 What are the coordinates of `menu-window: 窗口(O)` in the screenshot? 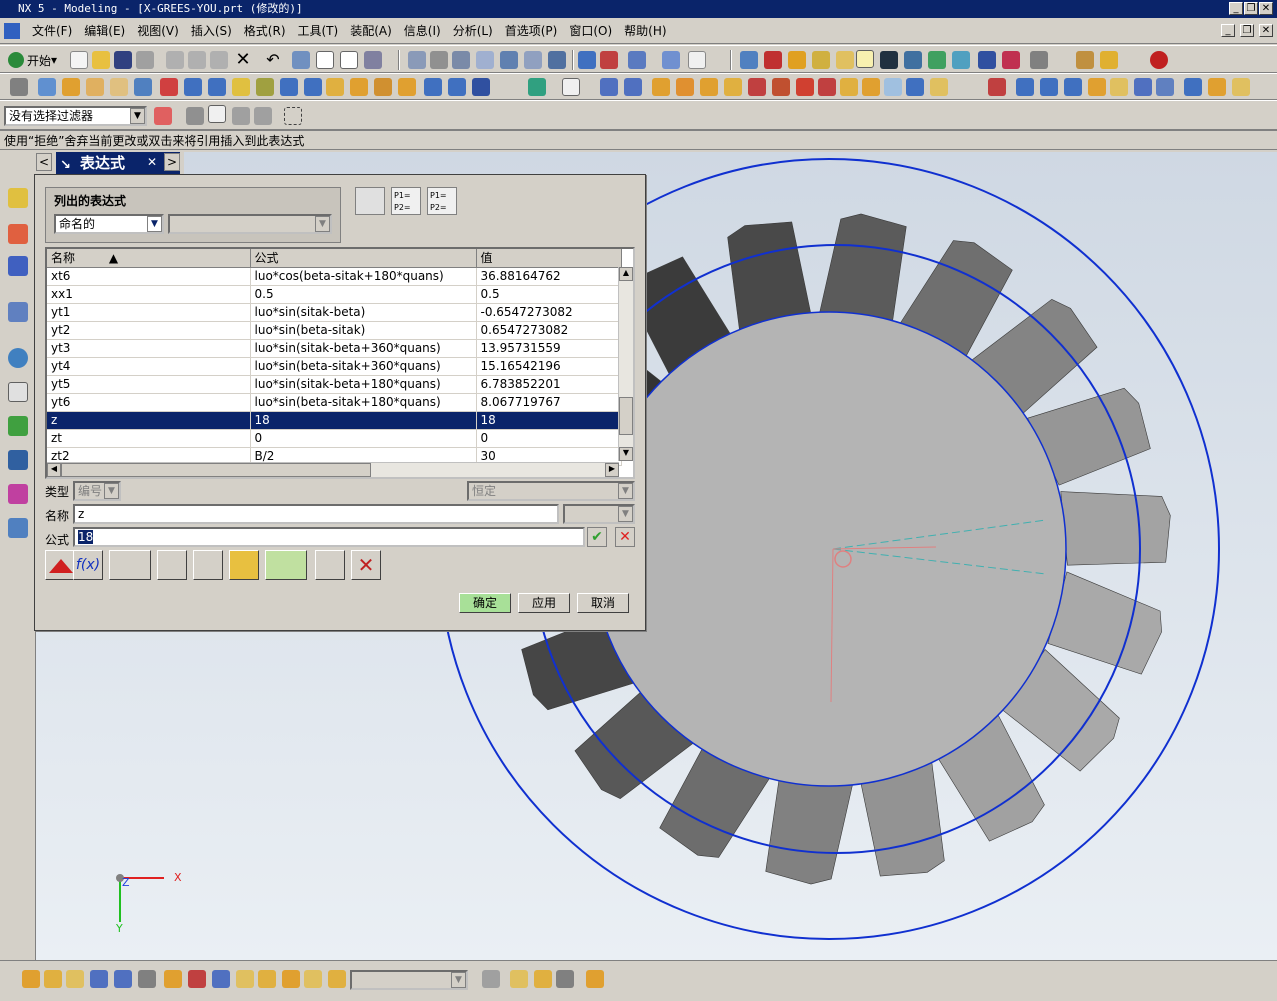 It's located at (590, 31).